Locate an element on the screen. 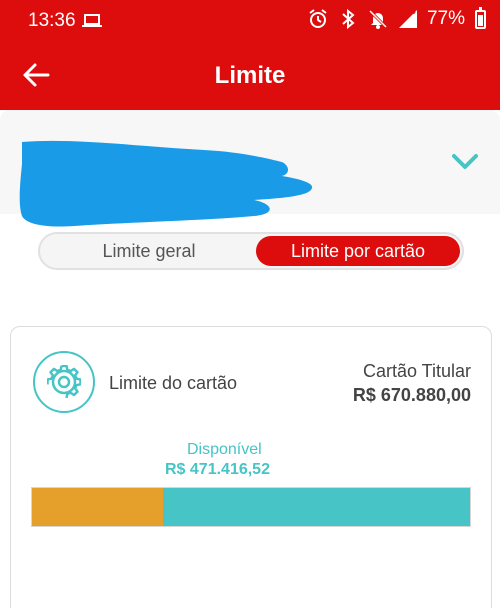  gear-icon is located at coordinates (64, 382).